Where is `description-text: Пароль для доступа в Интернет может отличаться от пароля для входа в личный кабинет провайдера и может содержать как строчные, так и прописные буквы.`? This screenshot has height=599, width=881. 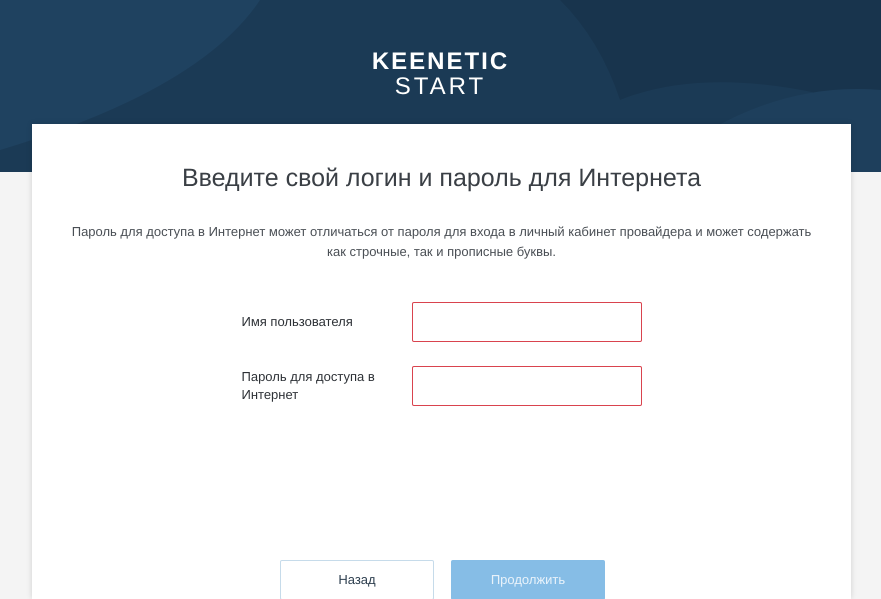
description-text: Пароль для доступа в Интернет может отличаться от пароля для входа в личный кабинет провайдера и может содержать как строчные, так и прописные буквы. is located at coordinates (442, 241).